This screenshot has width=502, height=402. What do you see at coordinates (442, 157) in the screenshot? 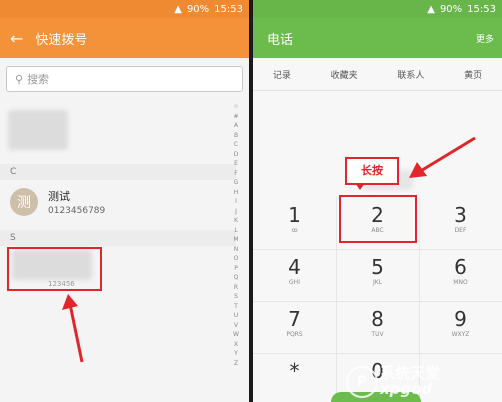
I see `red-arrow-left` at bounding box center [442, 157].